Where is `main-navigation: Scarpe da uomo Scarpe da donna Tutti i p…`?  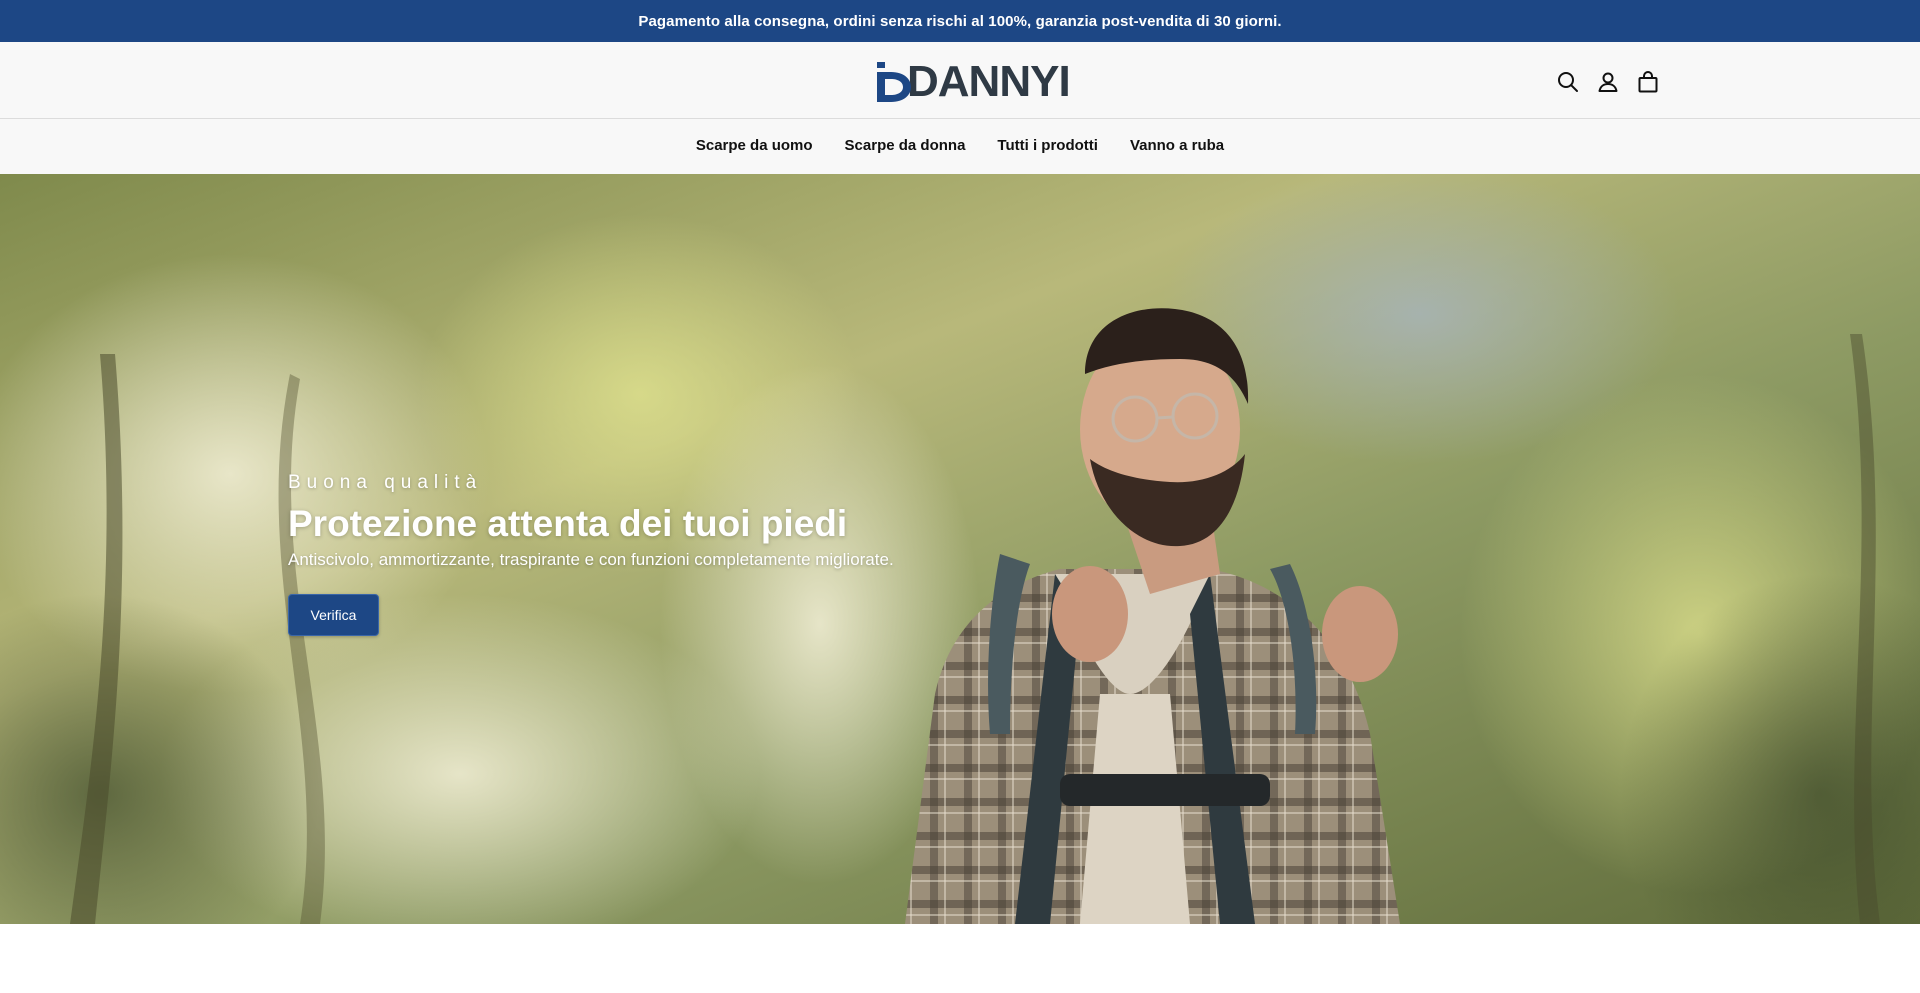 main-navigation: Scarpe da uomo Scarpe da donna Tutti i p… is located at coordinates (960, 146).